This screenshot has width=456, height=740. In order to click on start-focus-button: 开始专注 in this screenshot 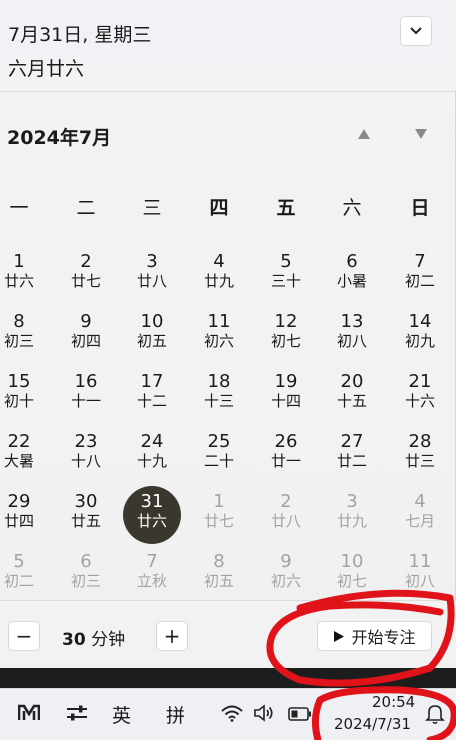, I will do `click(374, 636)`.